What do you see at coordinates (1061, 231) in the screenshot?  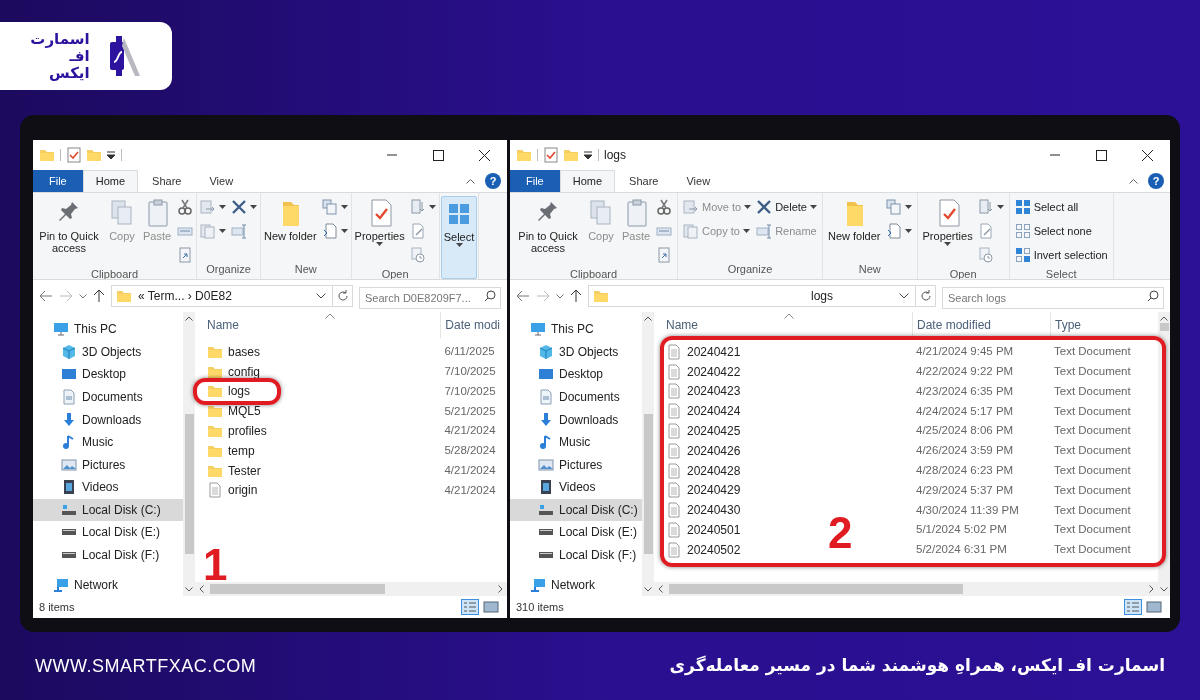 I see `ribbon-button: Select none` at bounding box center [1061, 231].